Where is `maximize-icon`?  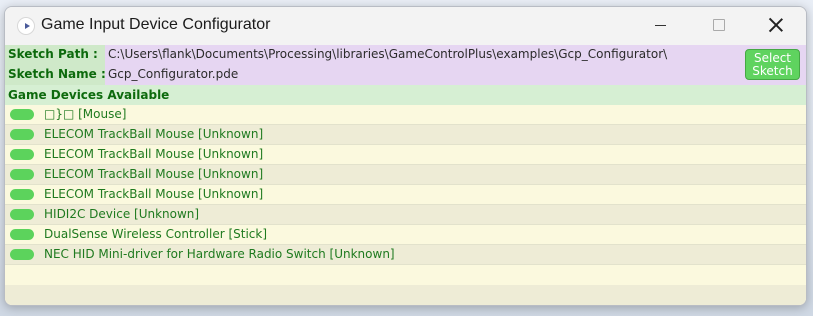 maximize-icon is located at coordinates (719, 25).